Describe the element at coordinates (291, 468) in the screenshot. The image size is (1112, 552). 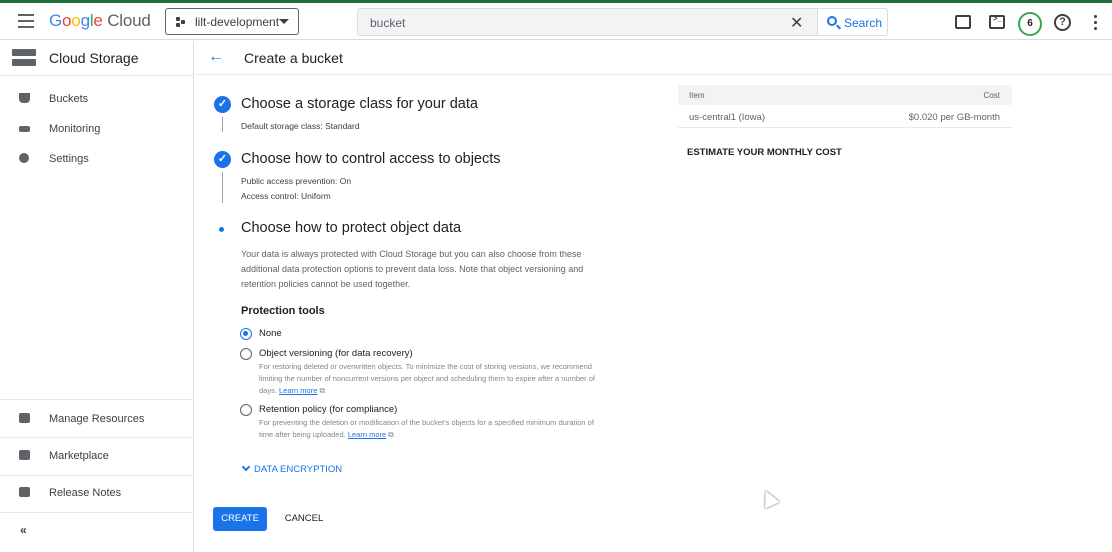
I see `data-encryption-toggle: DATA ENCRYPTION` at that location.